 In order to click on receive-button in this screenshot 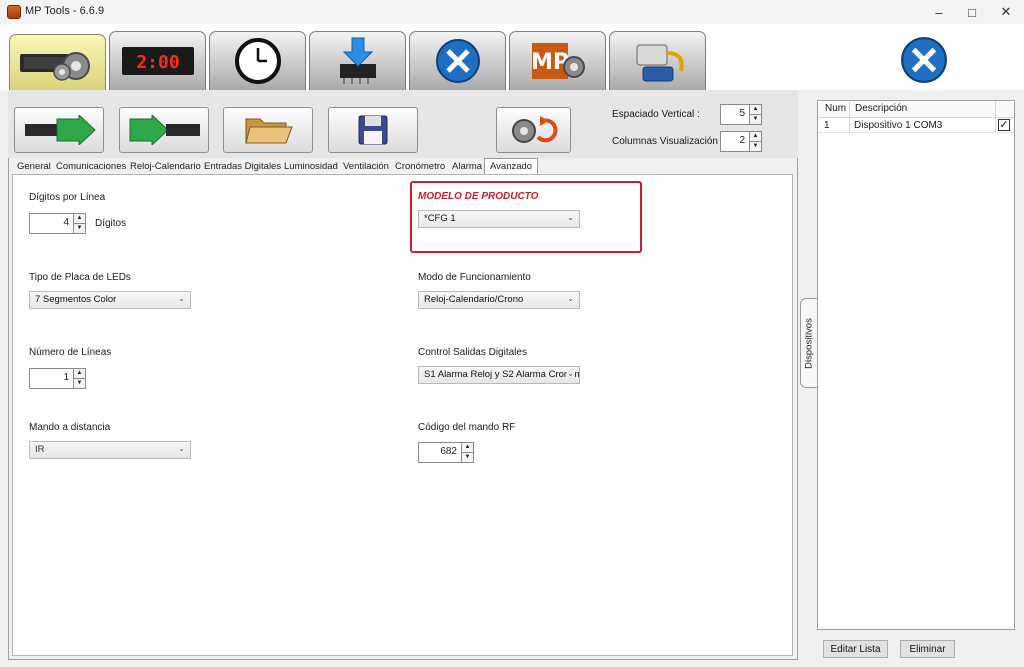, I will do `click(164, 130)`.